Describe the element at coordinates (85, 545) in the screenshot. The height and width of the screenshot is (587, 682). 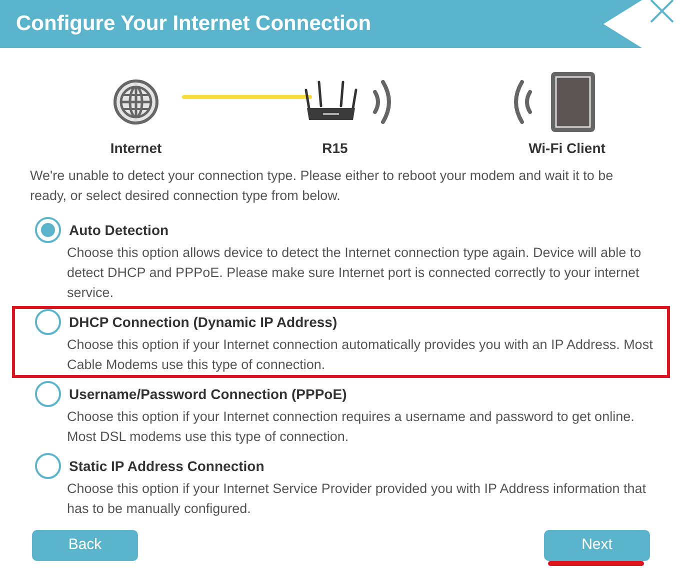
I see `back-button: Back` at that location.